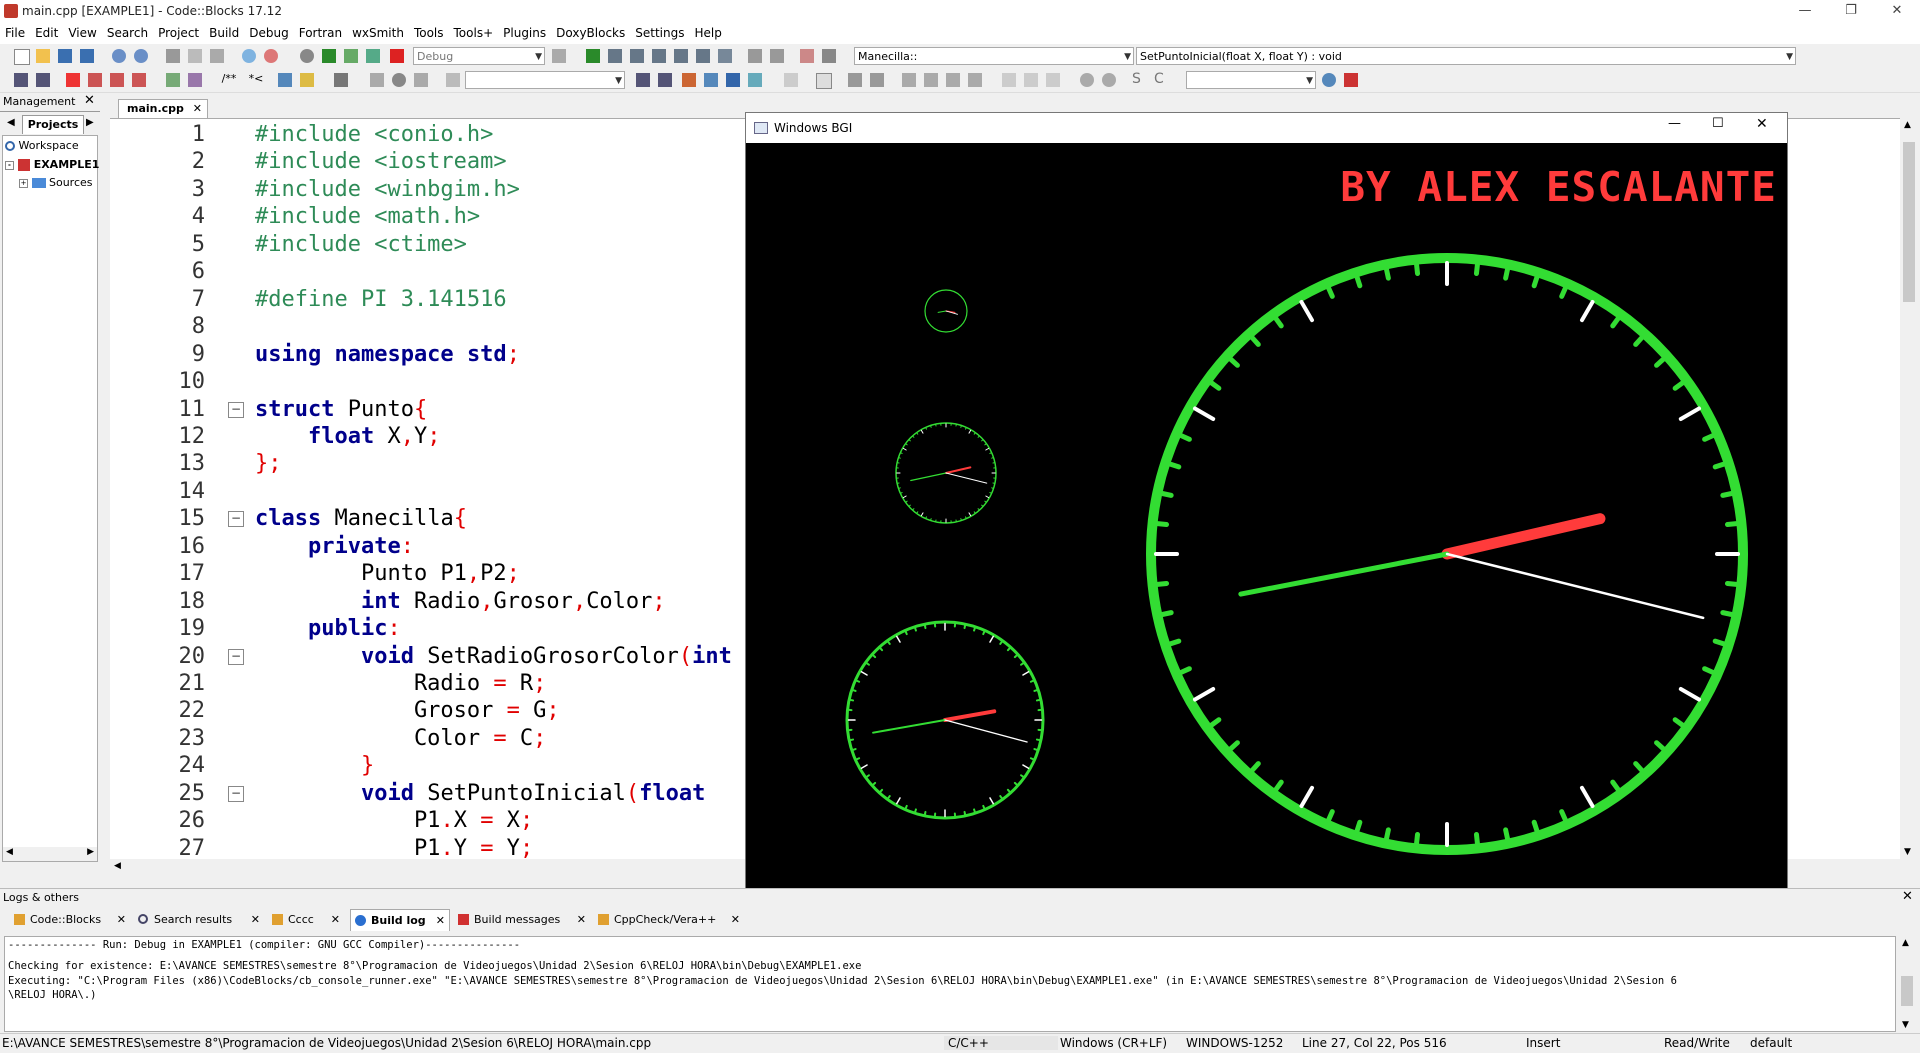 The image size is (1920, 1053). What do you see at coordinates (975, 80) in the screenshot?
I see `align-justify-icon` at bounding box center [975, 80].